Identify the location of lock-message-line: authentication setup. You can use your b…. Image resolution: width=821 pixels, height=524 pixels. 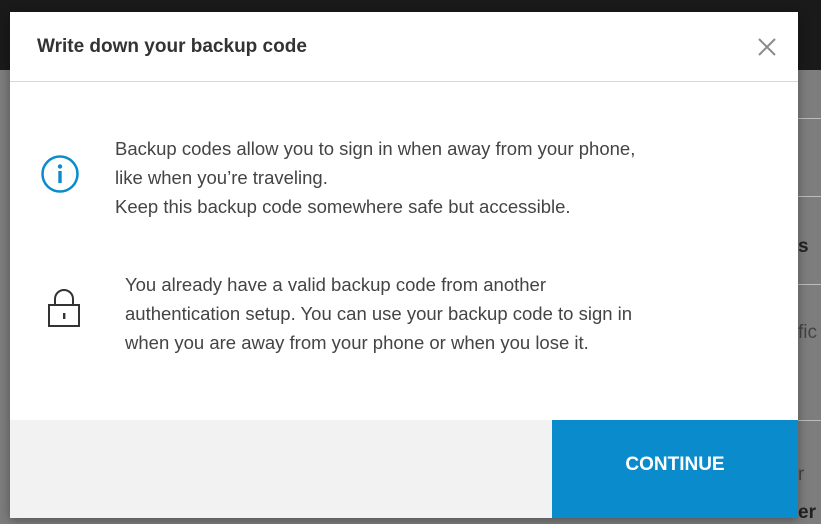
(379, 313).